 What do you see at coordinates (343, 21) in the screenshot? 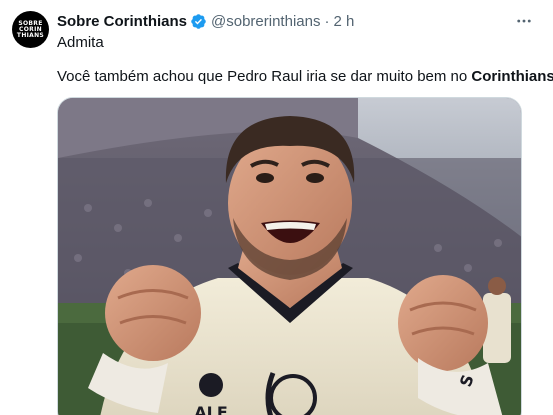
I see `timestamp: 2 h` at bounding box center [343, 21].